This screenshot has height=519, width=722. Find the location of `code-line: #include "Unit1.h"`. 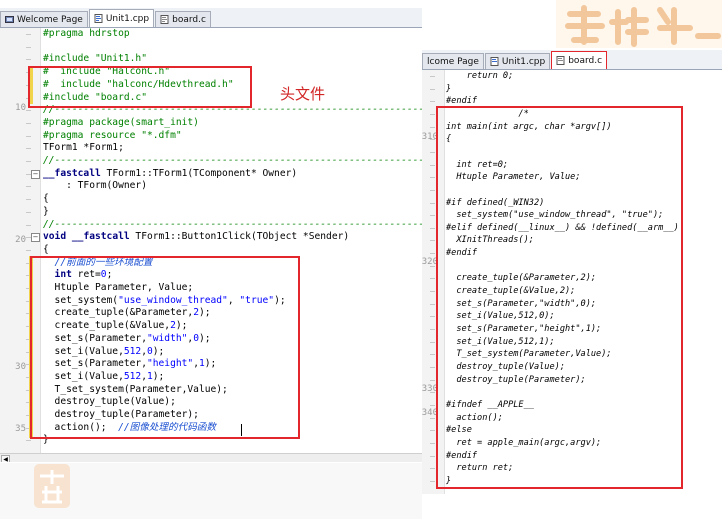

code-line: #include "Unit1.h" is located at coordinates (95, 59).